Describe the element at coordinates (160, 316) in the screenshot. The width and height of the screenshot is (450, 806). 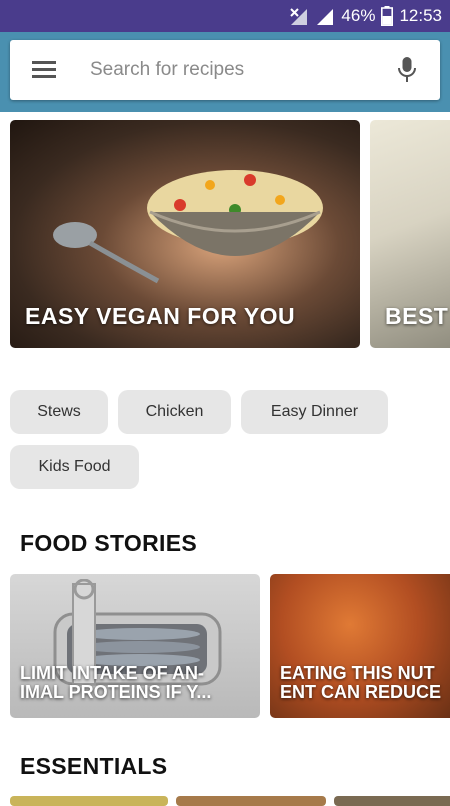
I see `hero-card-title: EASY VEGAN FOR YOU` at that location.